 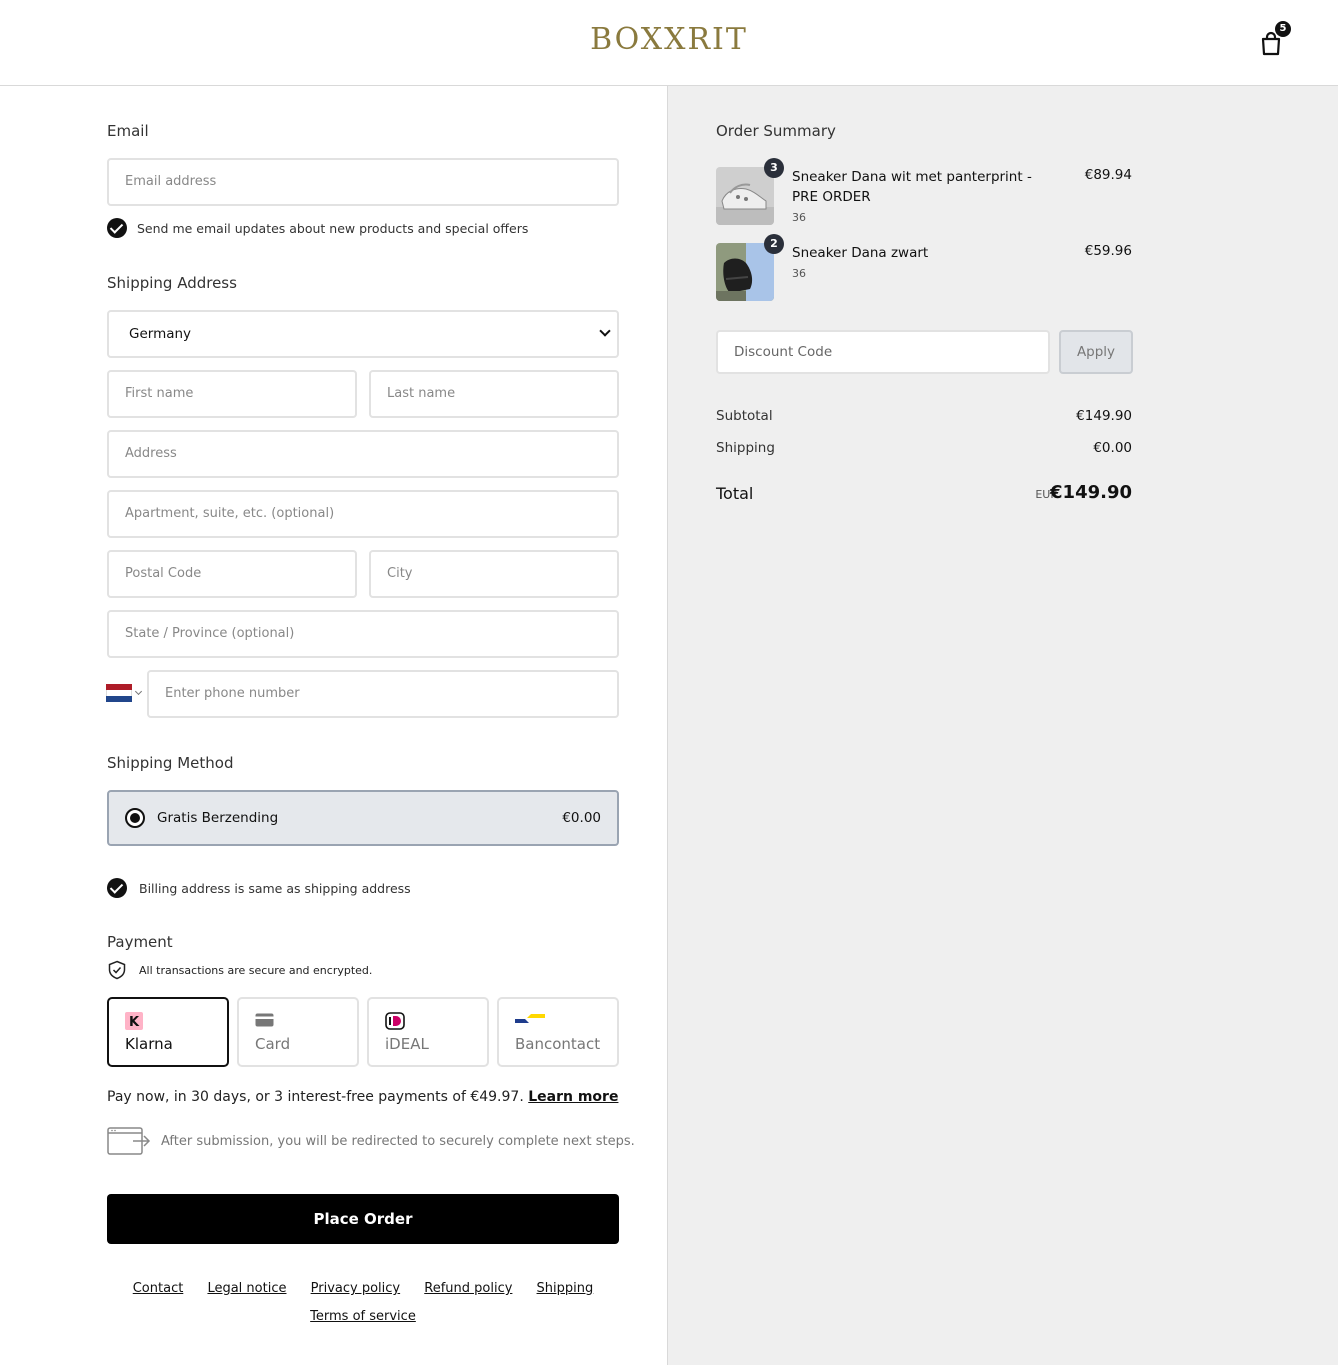 What do you see at coordinates (494, 574) in the screenshot?
I see `city-input: City` at bounding box center [494, 574].